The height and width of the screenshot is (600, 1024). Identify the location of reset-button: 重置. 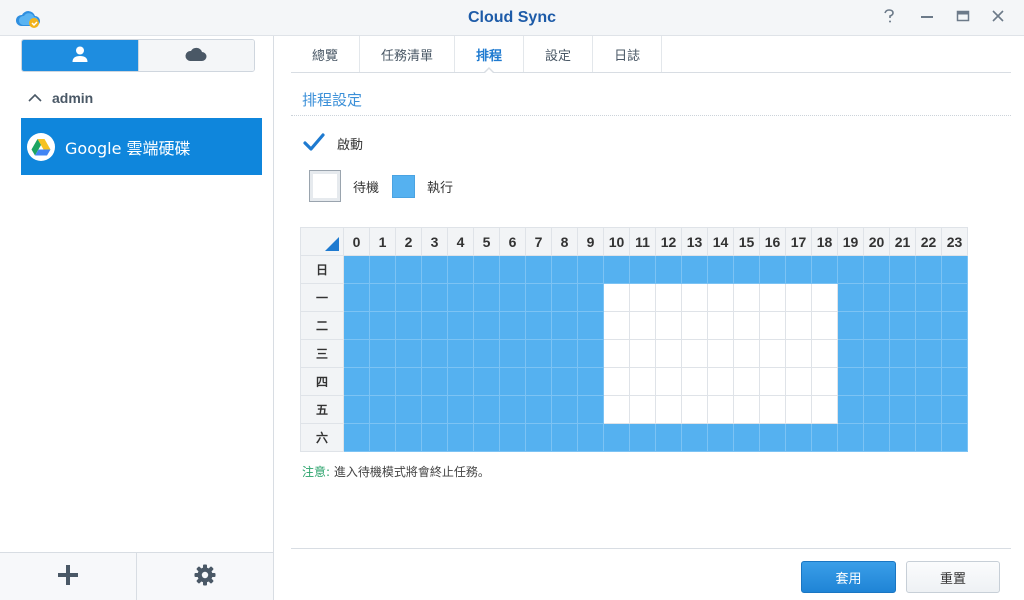
(953, 577).